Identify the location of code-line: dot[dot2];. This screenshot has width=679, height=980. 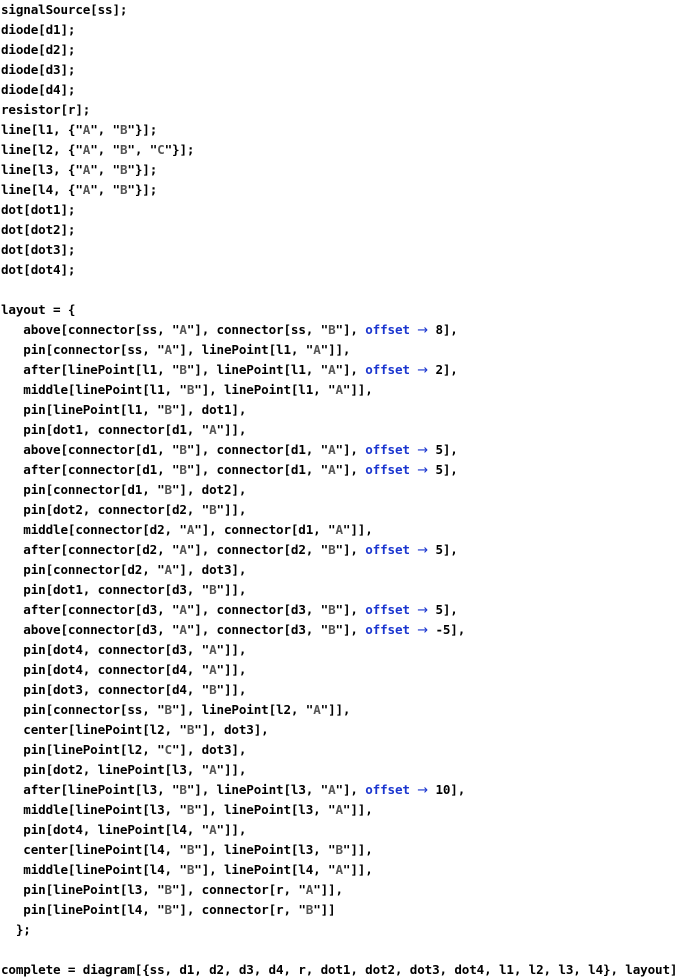
(38, 229).